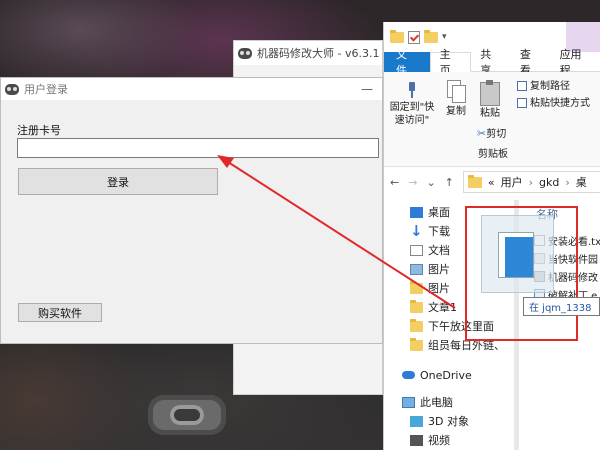  What do you see at coordinates (416, 212) in the screenshot?
I see `desktop-icon` at bounding box center [416, 212].